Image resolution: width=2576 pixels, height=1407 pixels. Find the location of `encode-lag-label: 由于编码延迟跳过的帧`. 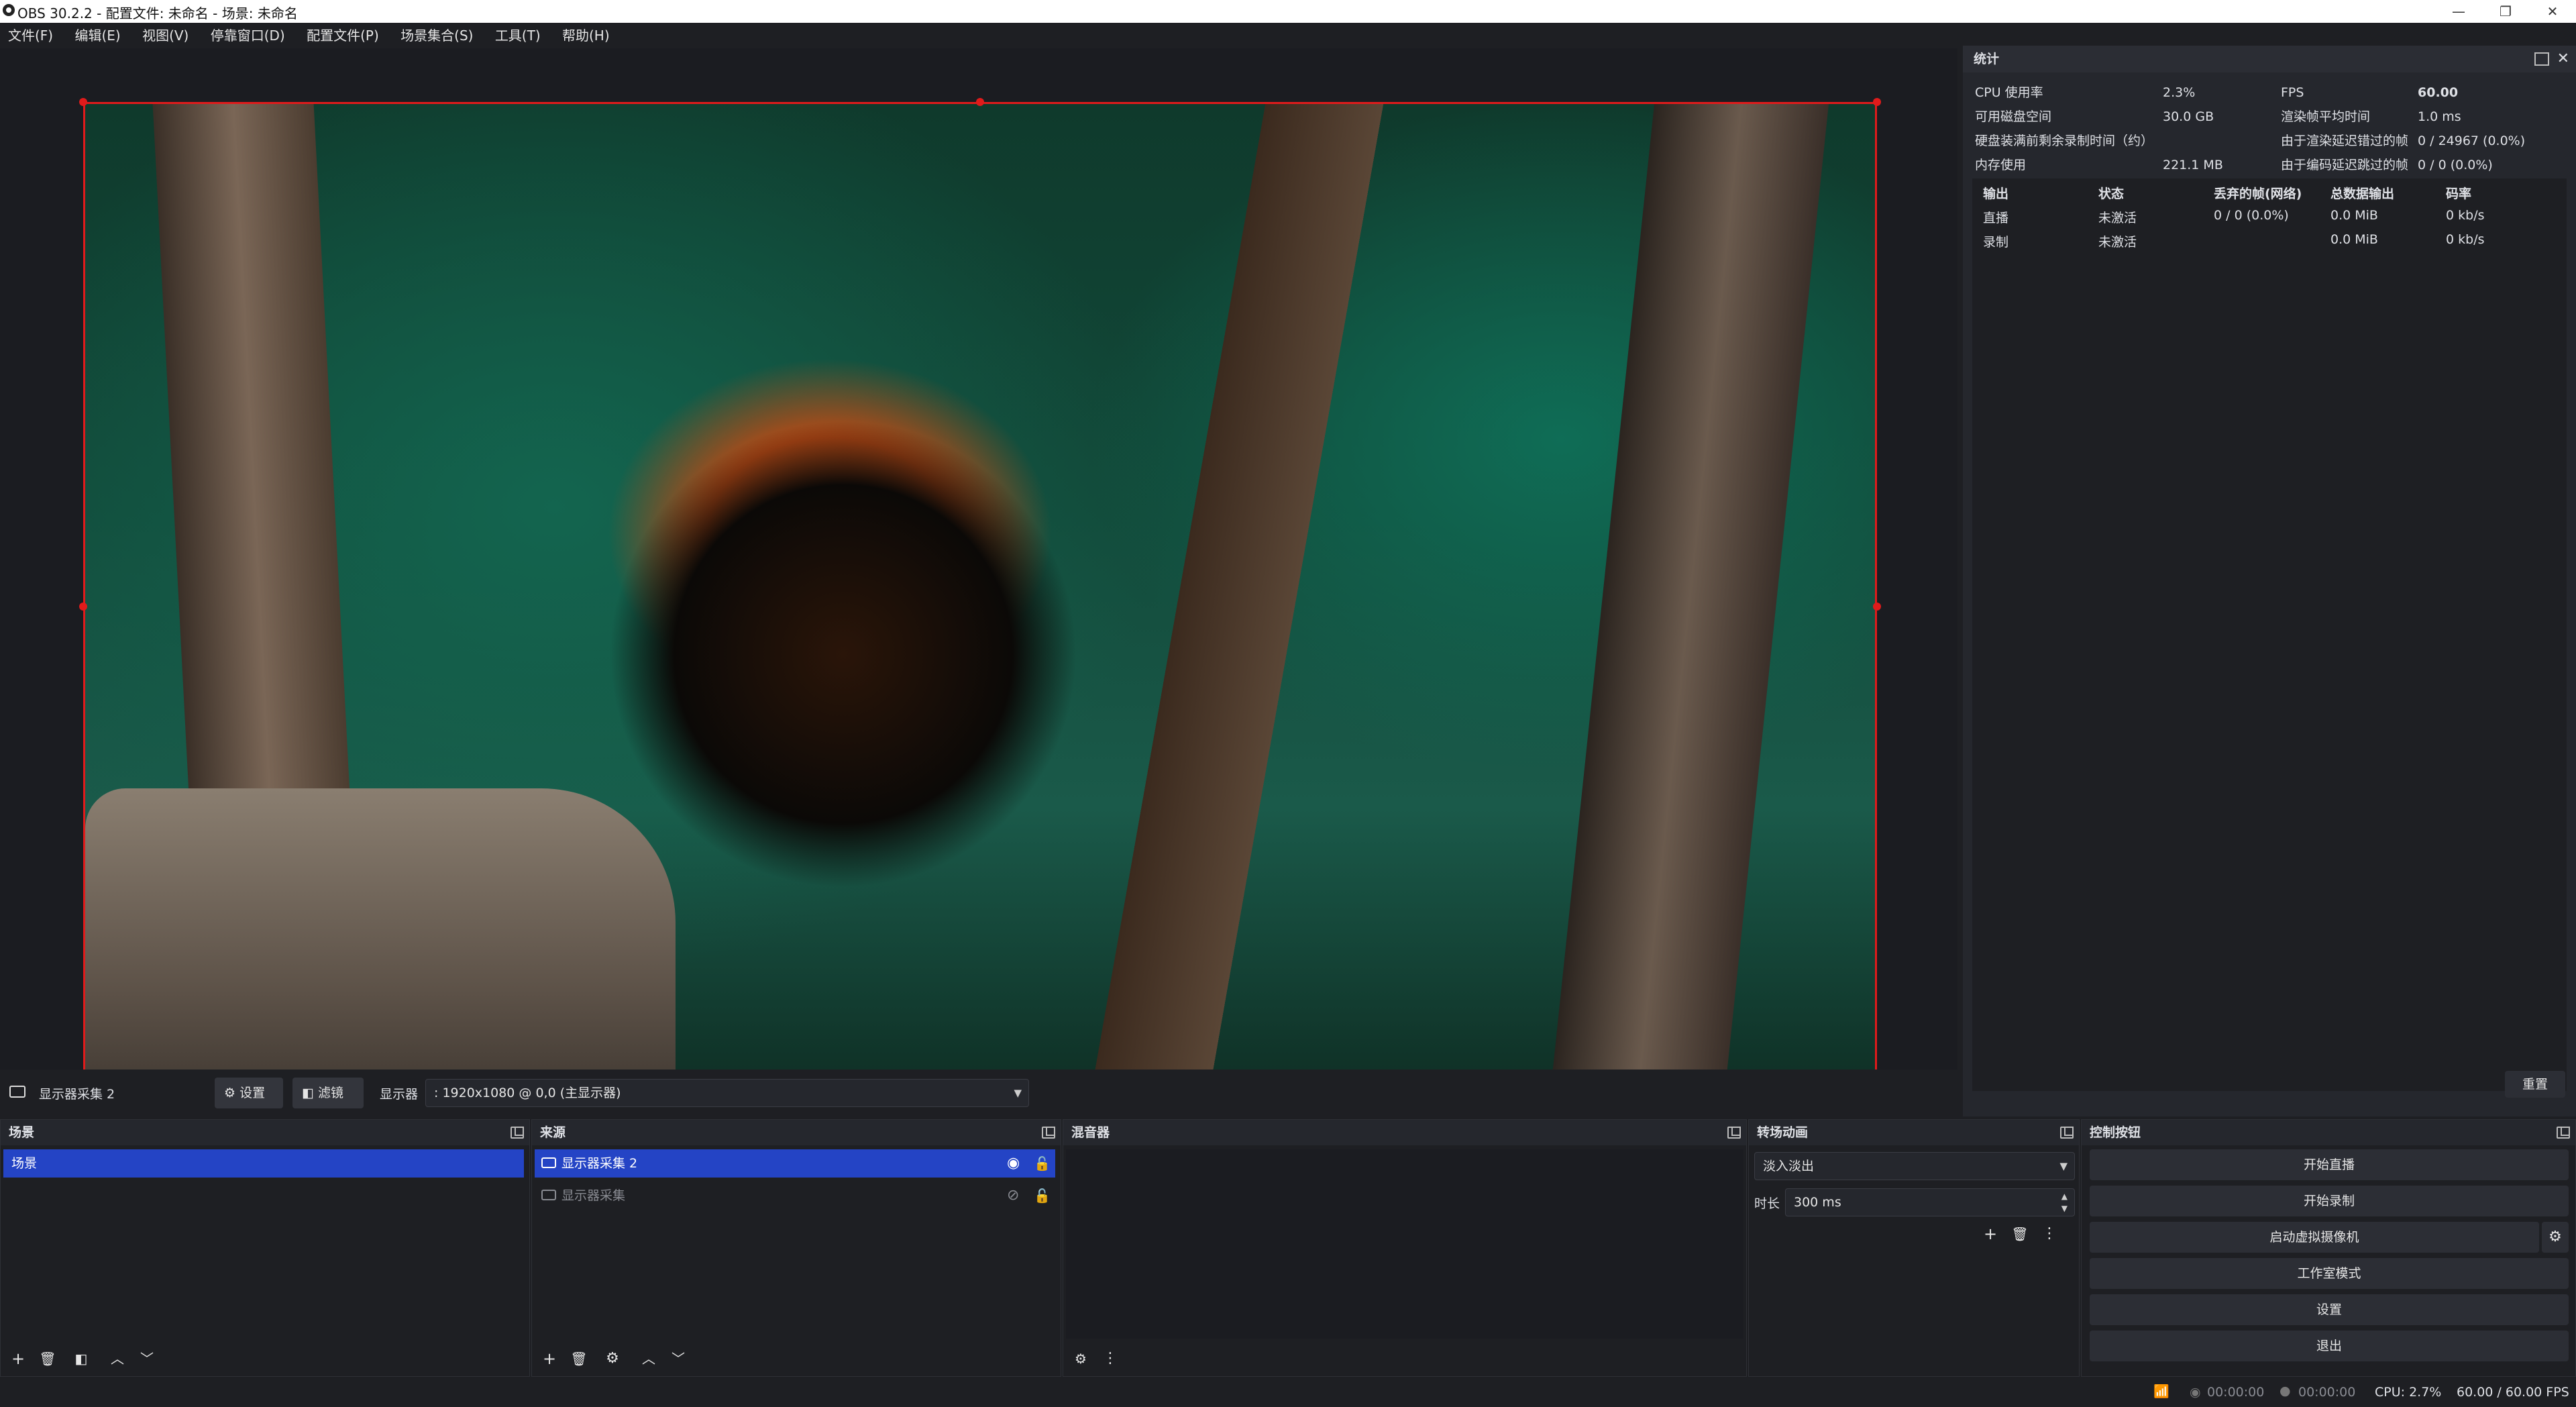

encode-lag-label: 由于编码延迟跳过的帧 is located at coordinates (2345, 165).